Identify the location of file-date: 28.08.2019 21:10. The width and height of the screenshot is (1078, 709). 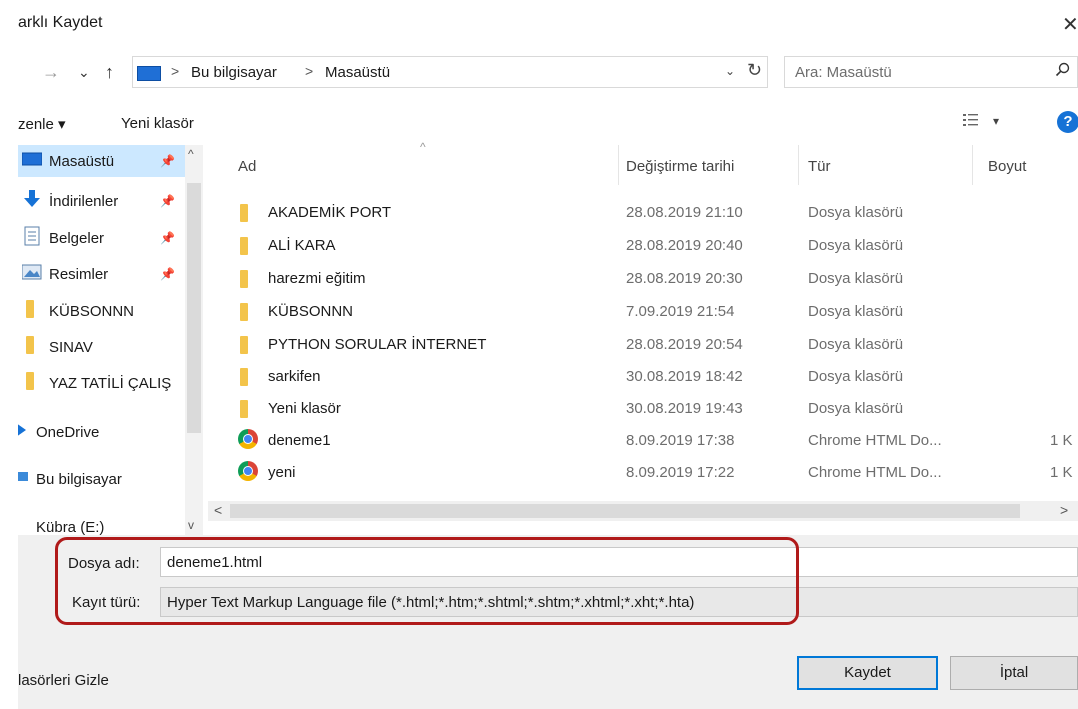
(684, 212).